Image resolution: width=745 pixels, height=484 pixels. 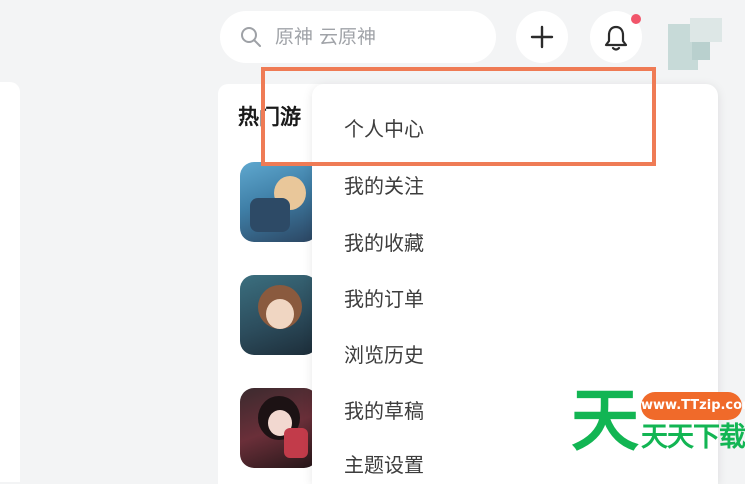 I want to click on create-button, so click(x=542, y=37).